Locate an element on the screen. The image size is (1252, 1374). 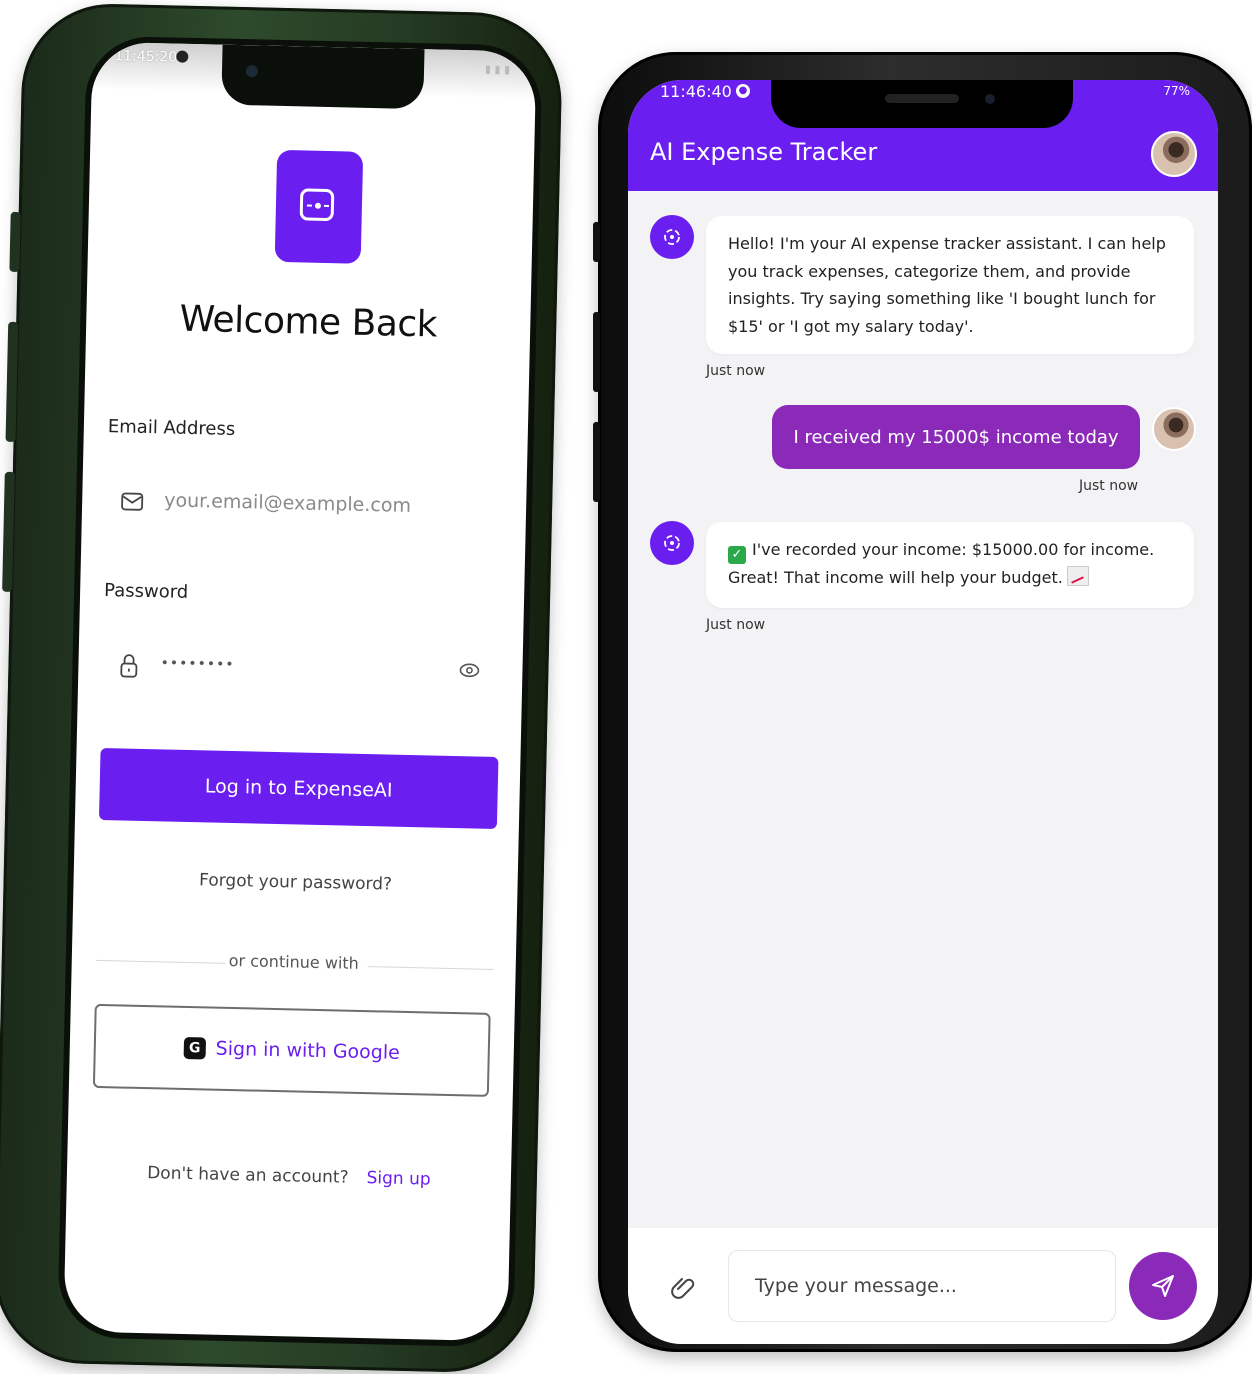
send-button is located at coordinates (1163, 1286).